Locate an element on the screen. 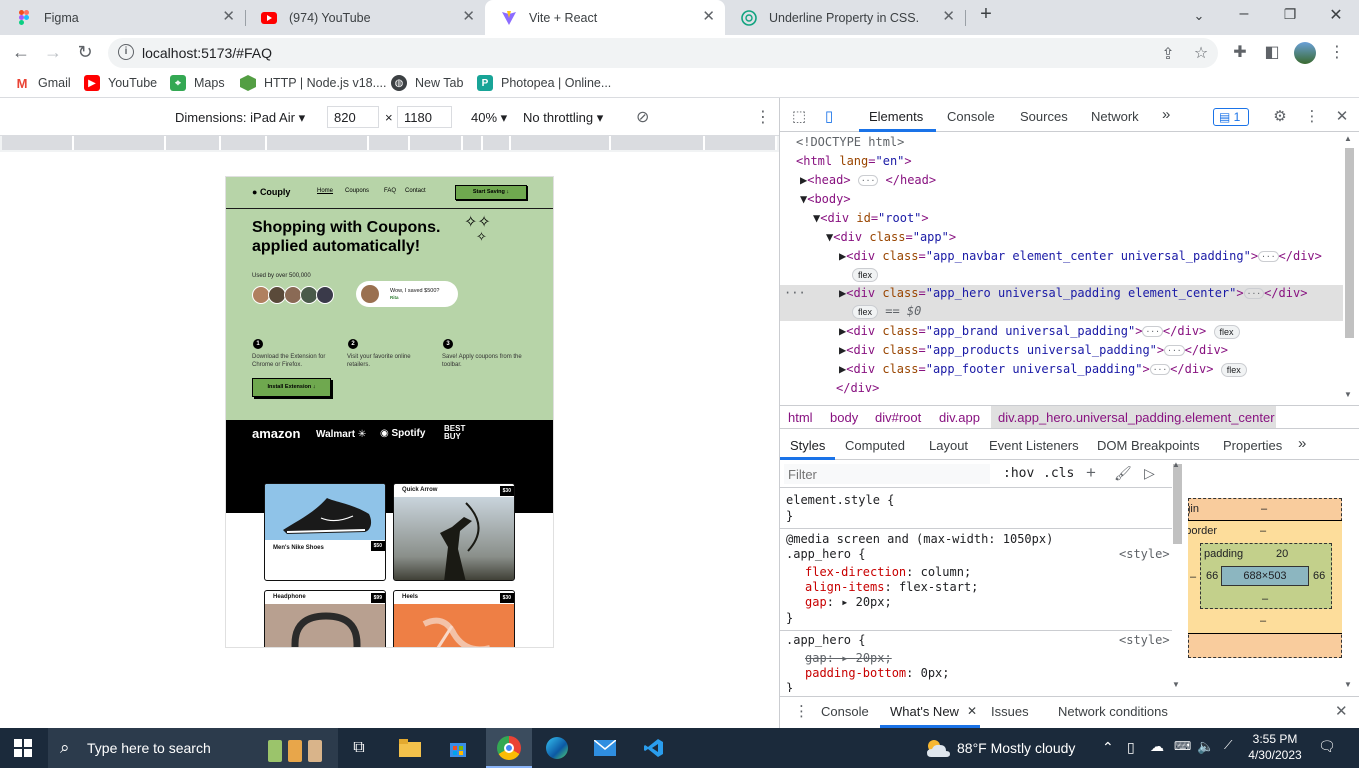 The height and width of the screenshot is (768, 1359). volume-icon: 🔈 is located at coordinates (1205, 746).